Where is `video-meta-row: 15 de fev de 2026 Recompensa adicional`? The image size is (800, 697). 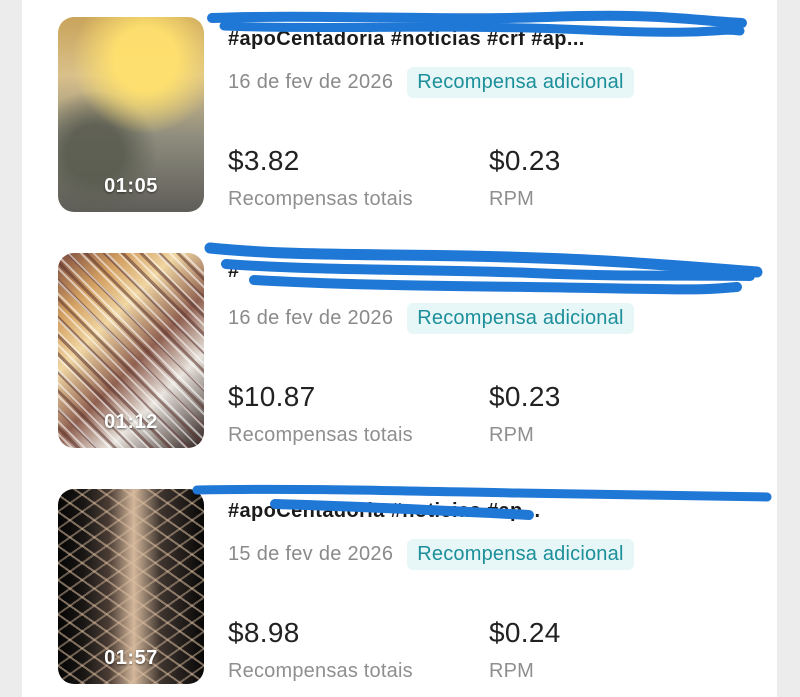 video-meta-row: 15 de fev de 2026 Recompensa adicional is located at coordinates (431, 554).